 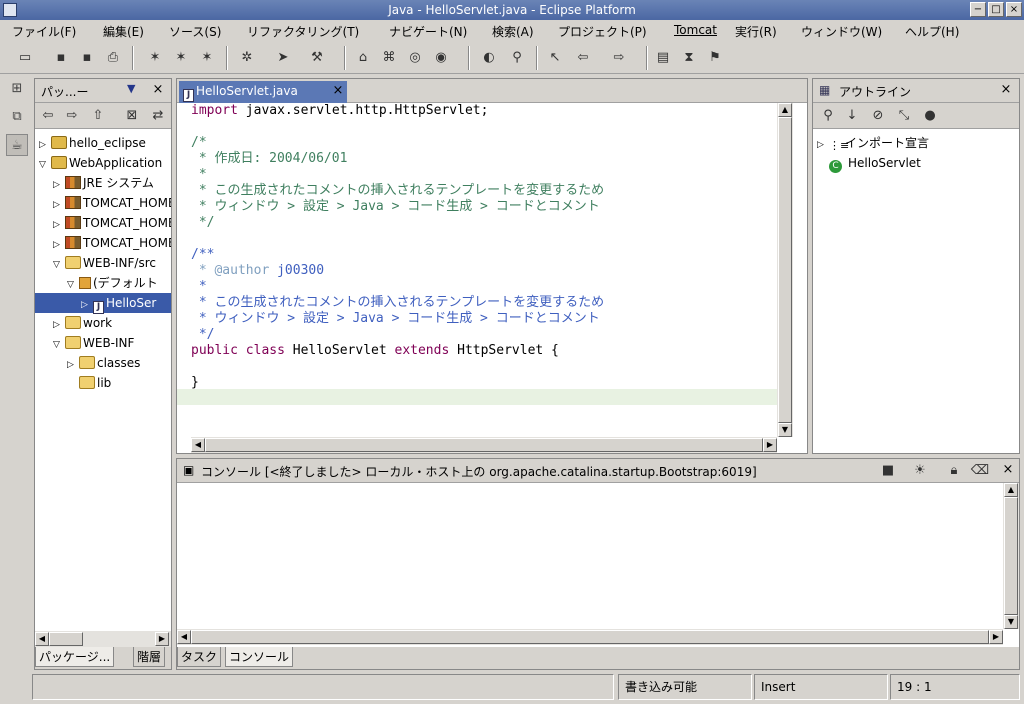 What do you see at coordinates (103, 639) in the screenshot?
I see `tree-hscrollbar: ◀ ▶` at bounding box center [103, 639].